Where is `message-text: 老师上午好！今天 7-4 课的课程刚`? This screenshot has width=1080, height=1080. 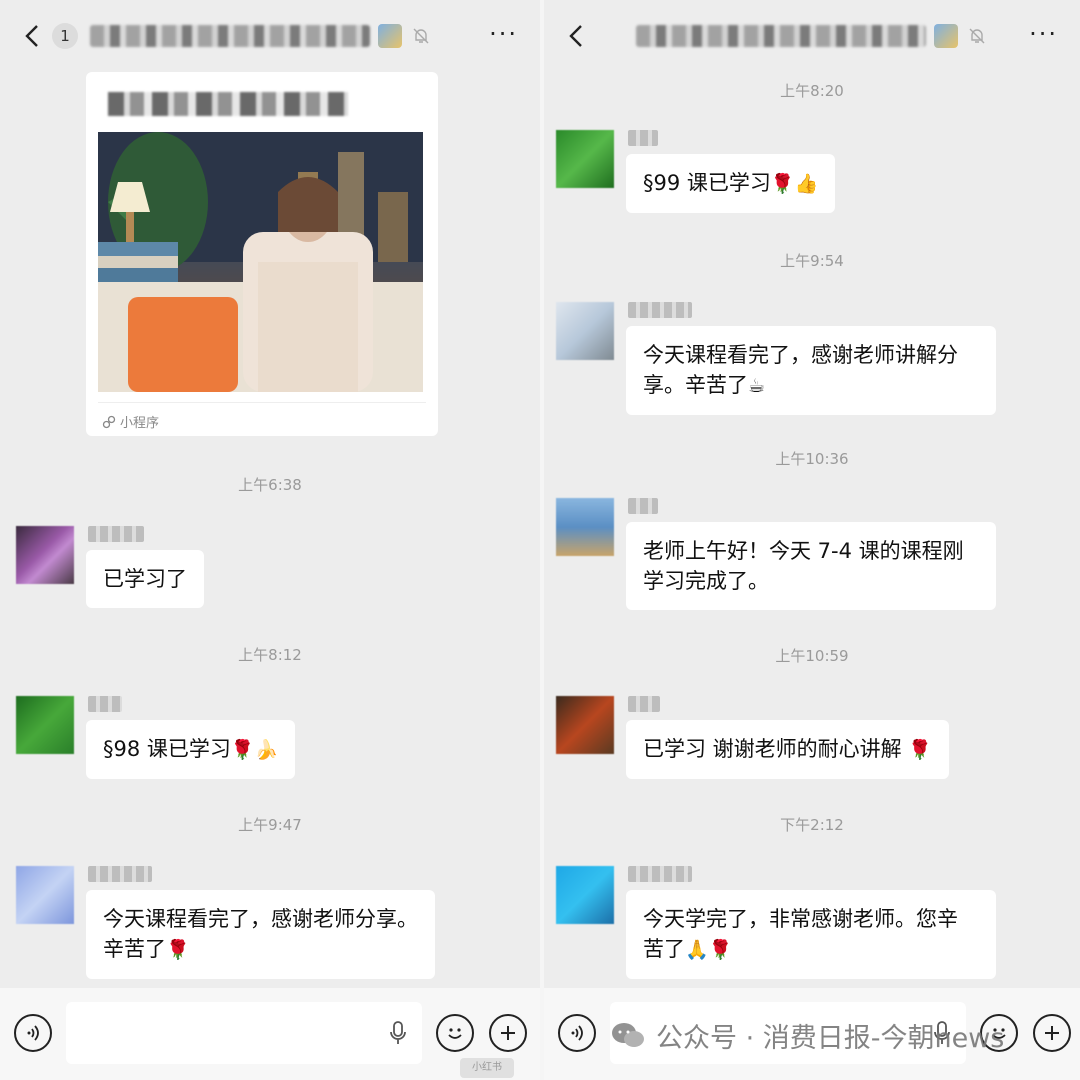 message-text: 老师上午好！今天 7-4 课的课程刚 is located at coordinates (803, 551).